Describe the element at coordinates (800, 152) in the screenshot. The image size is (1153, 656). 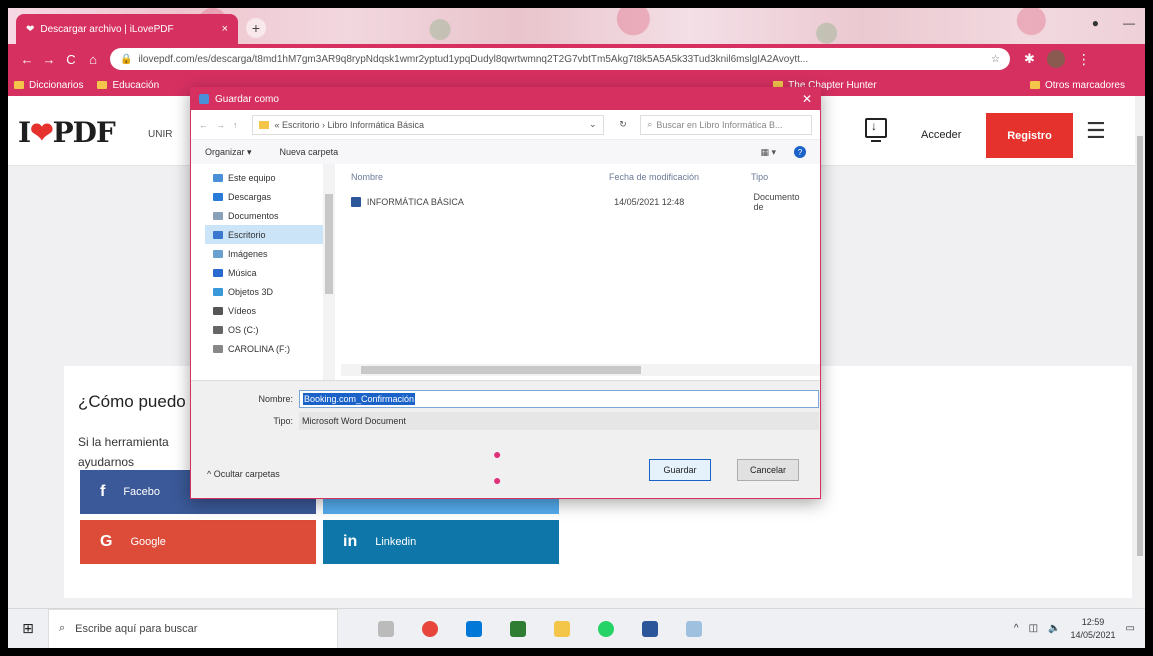
I see `help-icon: ?` at that location.